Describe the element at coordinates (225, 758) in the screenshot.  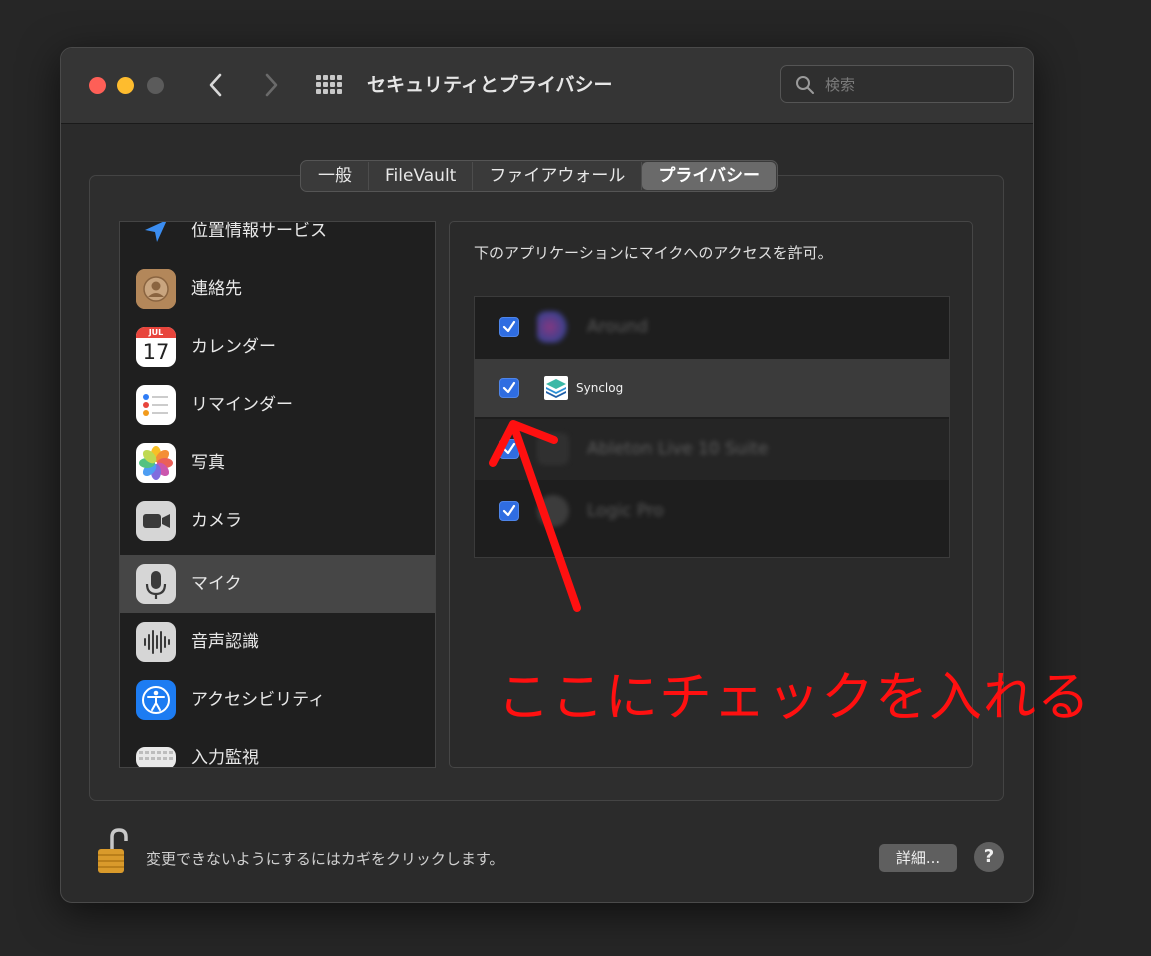
I see `sidebar-item-label: 入力監視` at that location.